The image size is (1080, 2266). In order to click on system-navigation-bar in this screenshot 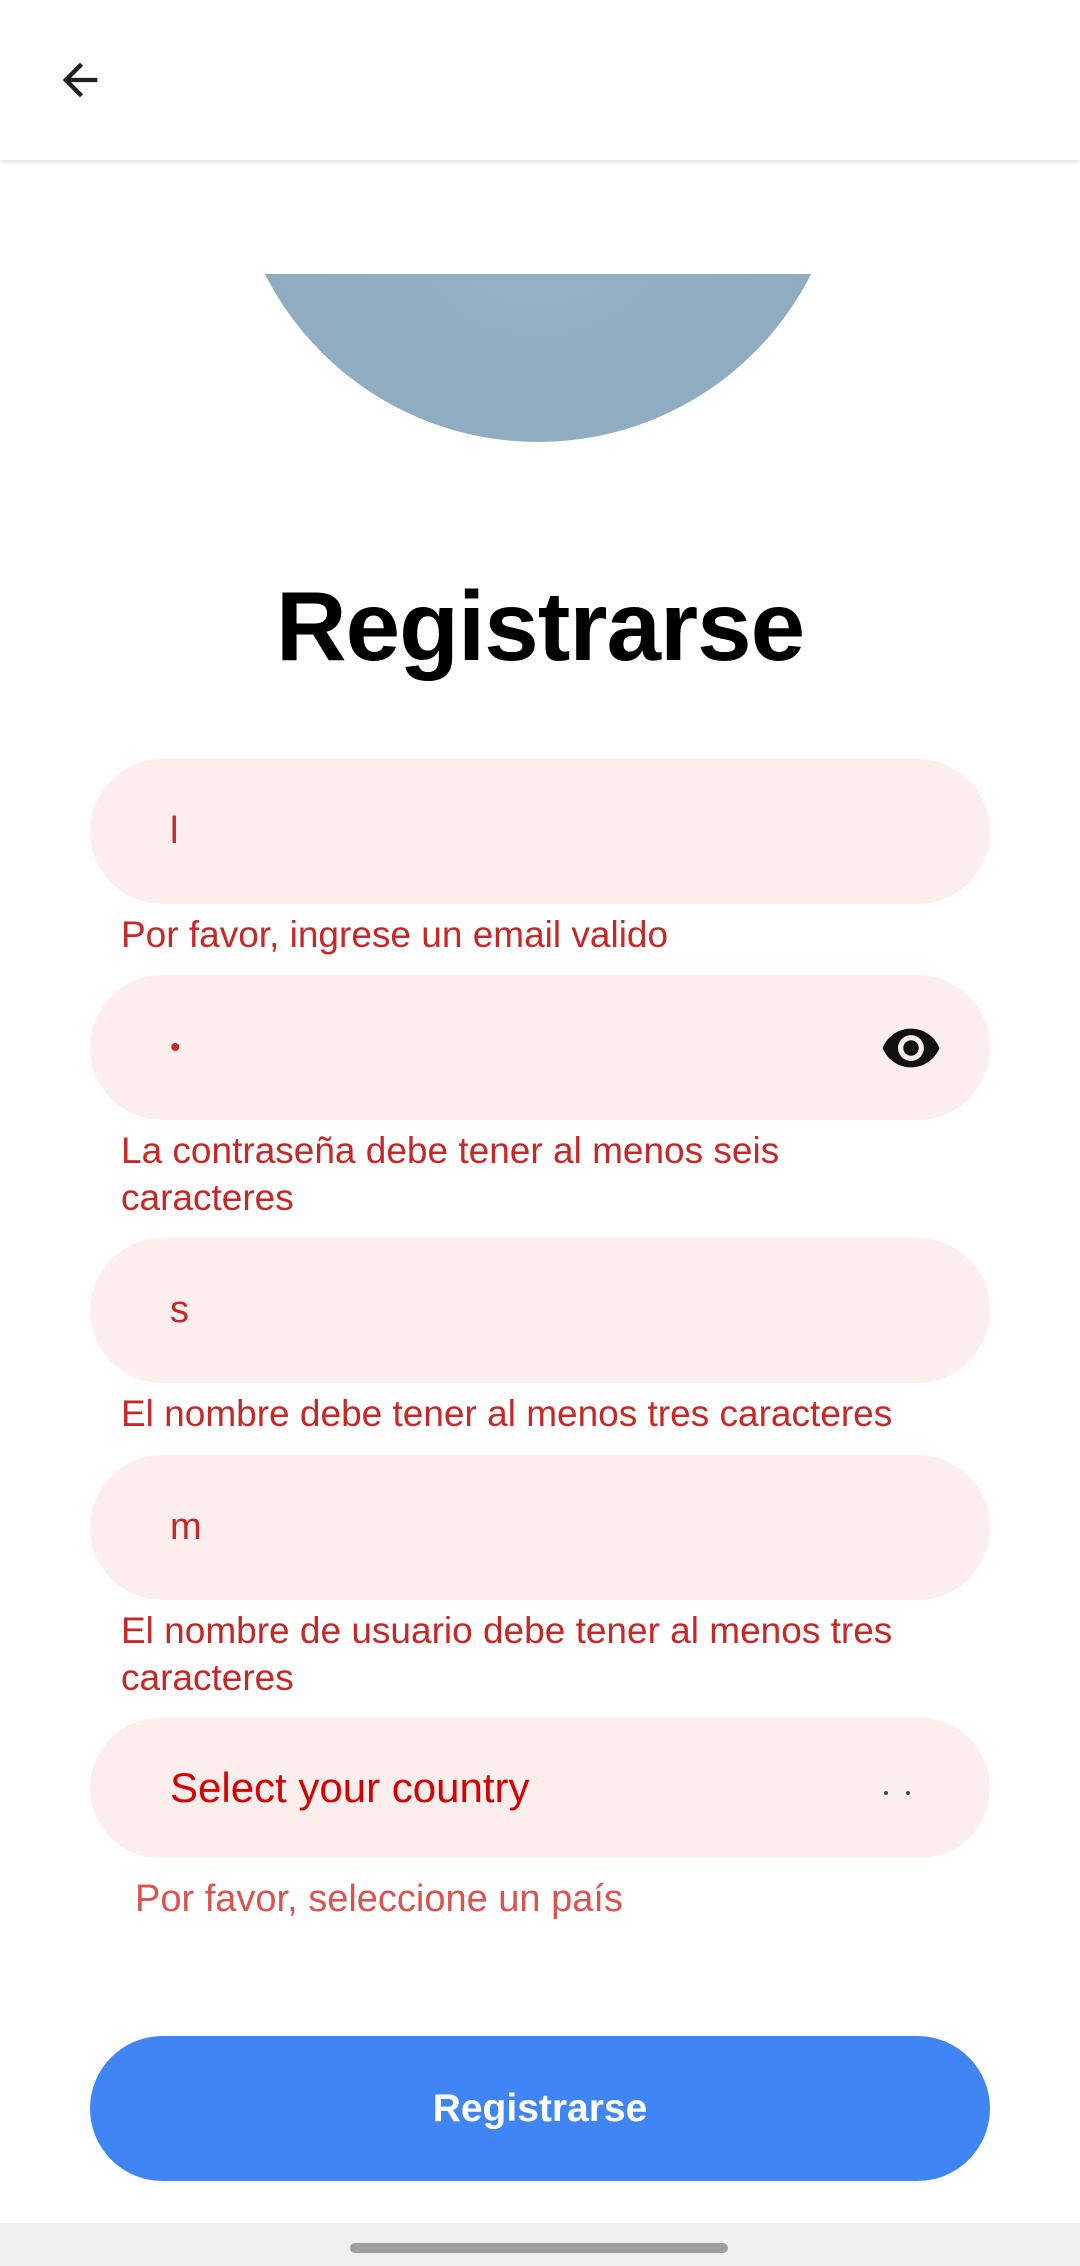, I will do `click(540, 2244)`.